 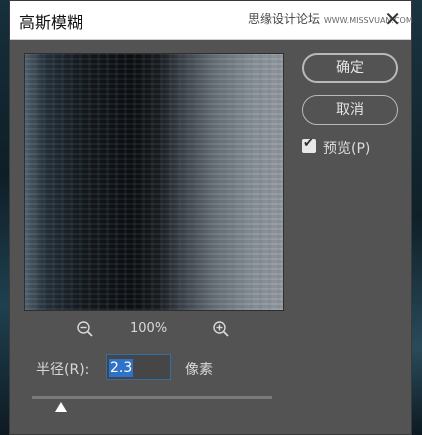 What do you see at coordinates (121, 368) in the screenshot?
I see `radius-value: 2.3` at bounding box center [121, 368].